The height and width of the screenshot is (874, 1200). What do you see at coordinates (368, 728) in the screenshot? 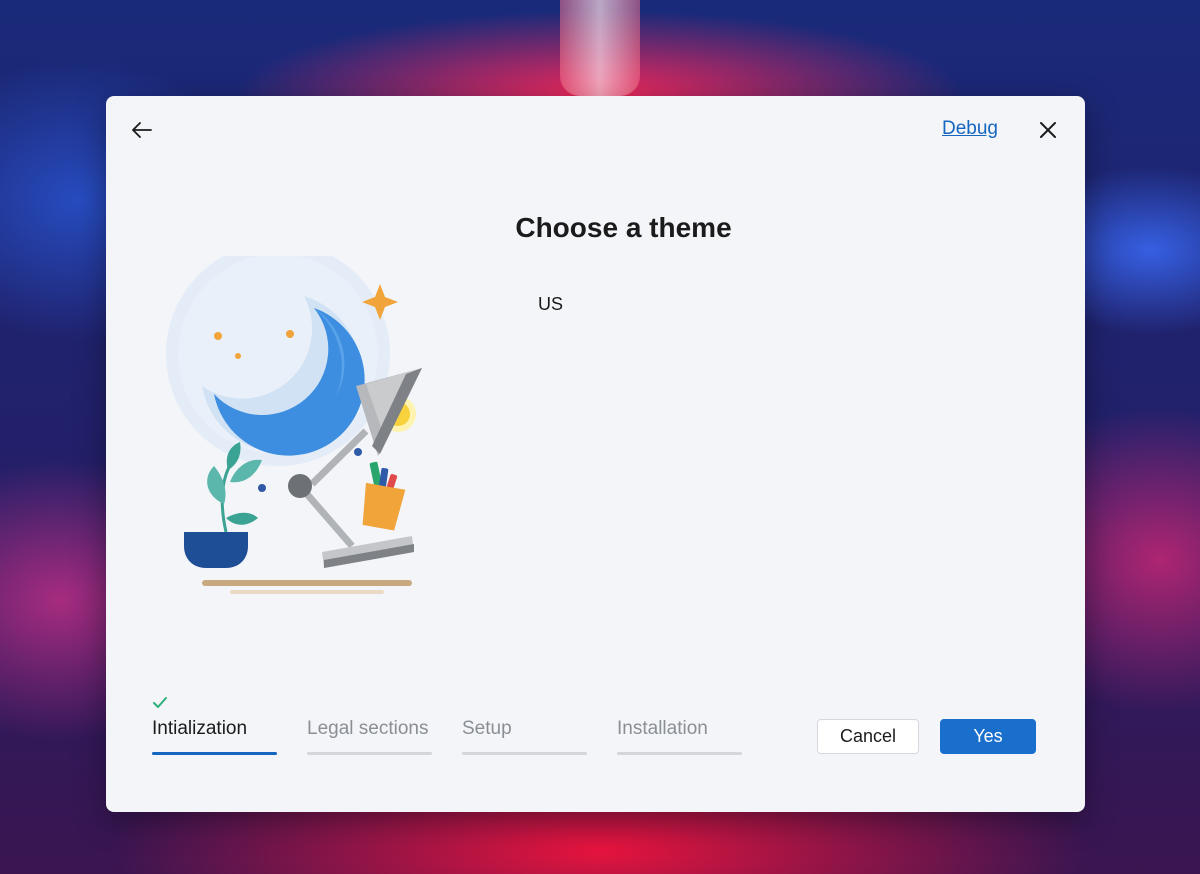
I see `step-label: Legal sections` at bounding box center [368, 728].